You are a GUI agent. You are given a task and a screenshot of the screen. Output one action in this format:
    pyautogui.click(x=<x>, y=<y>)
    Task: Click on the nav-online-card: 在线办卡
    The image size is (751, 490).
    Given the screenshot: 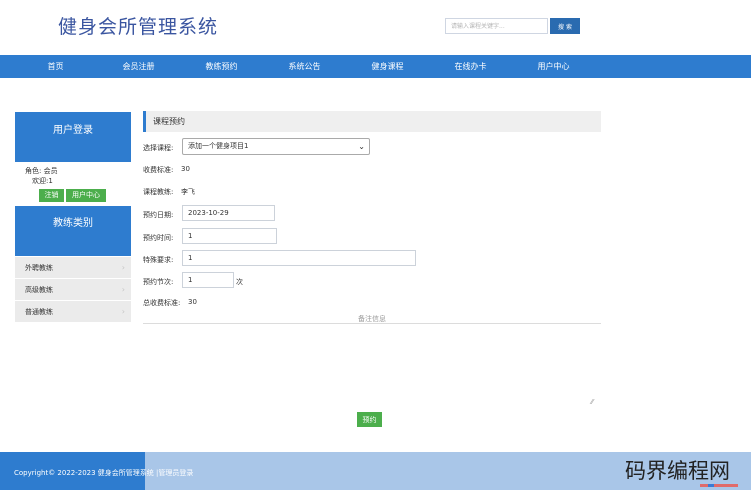 What is the action you would take?
    pyautogui.click(x=470, y=66)
    